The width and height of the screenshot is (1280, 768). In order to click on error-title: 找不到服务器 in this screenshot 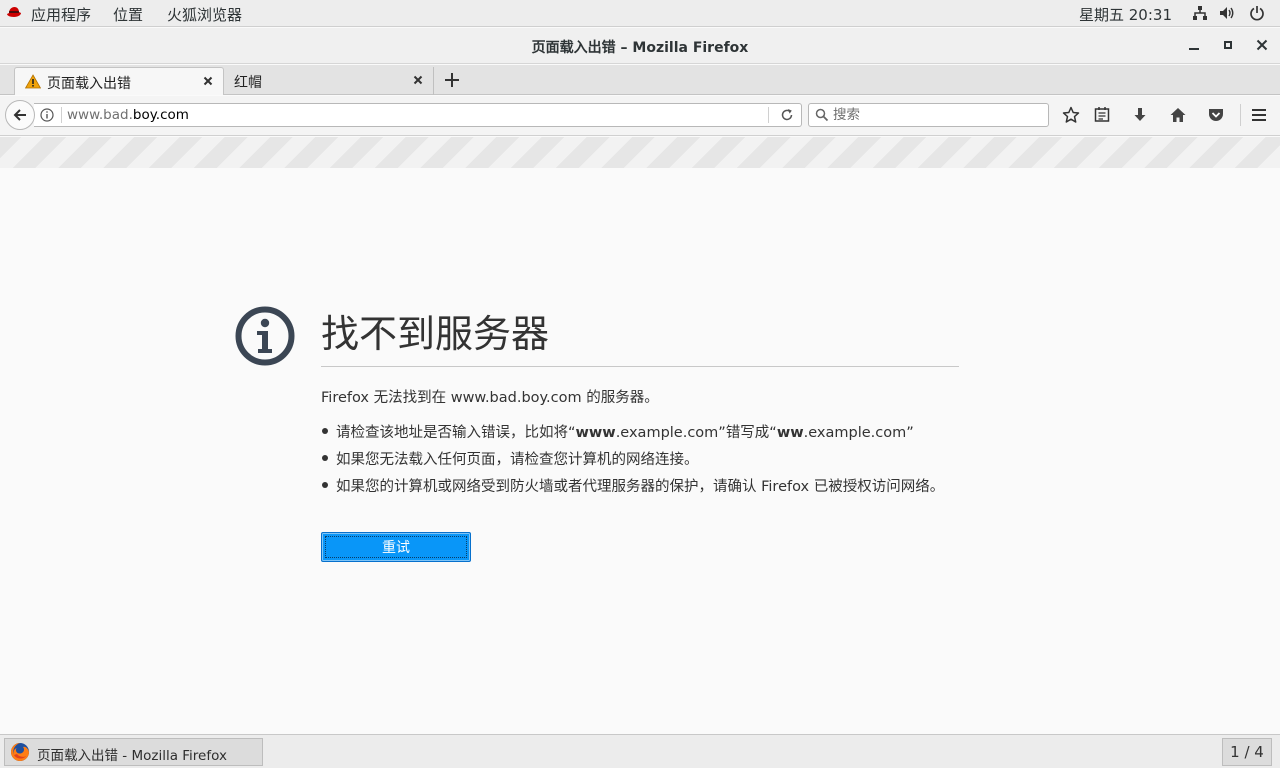, I will do `click(435, 334)`.